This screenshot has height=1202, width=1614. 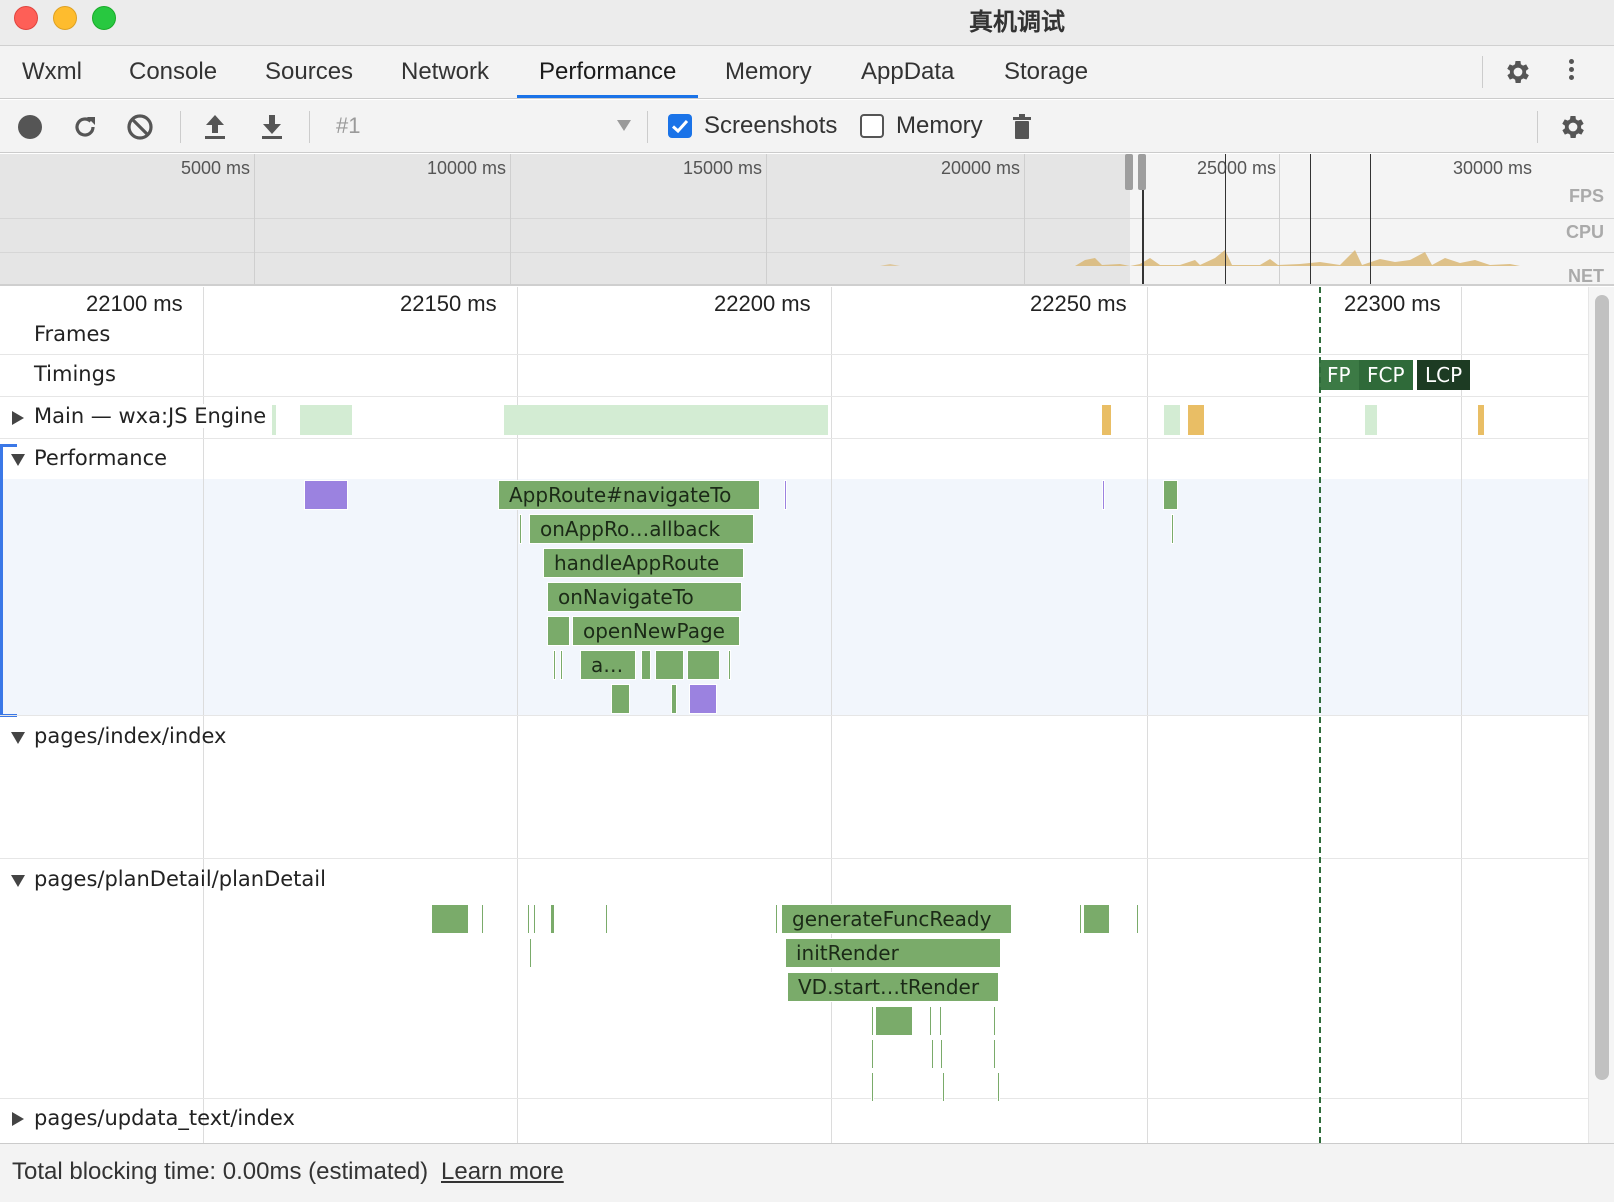 What do you see at coordinates (872, 126) in the screenshot?
I see `memory-checkbox` at bounding box center [872, 126].